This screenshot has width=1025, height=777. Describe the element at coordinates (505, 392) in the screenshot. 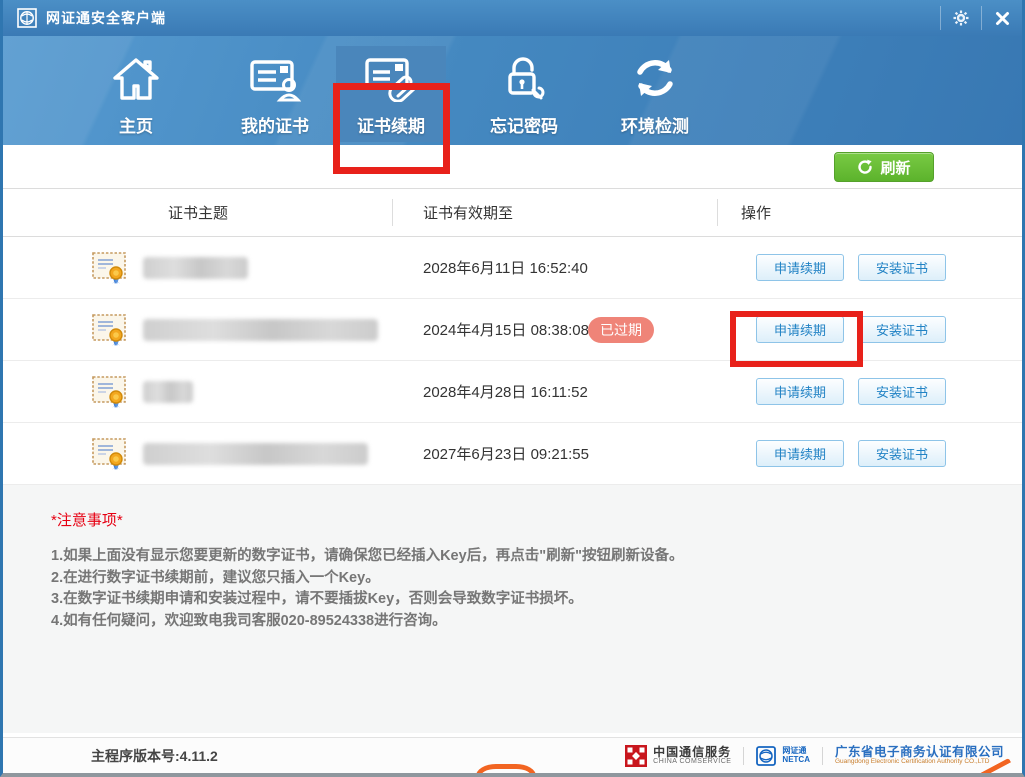

I see `expiry-cell: 2028年4月28日 16:11:52` at that location.